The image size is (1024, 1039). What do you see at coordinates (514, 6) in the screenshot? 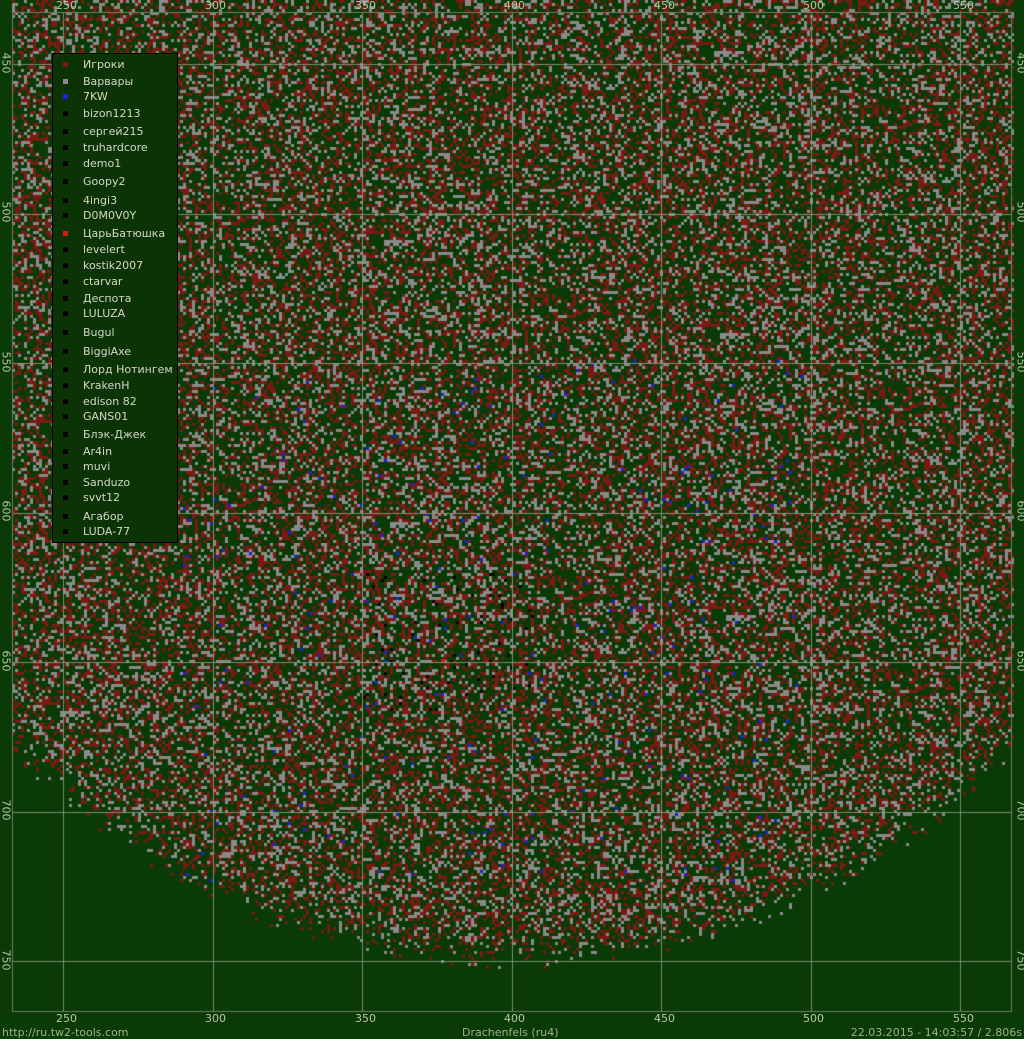
I see `x-tick-label: 400` at bounding box center [514, 6].